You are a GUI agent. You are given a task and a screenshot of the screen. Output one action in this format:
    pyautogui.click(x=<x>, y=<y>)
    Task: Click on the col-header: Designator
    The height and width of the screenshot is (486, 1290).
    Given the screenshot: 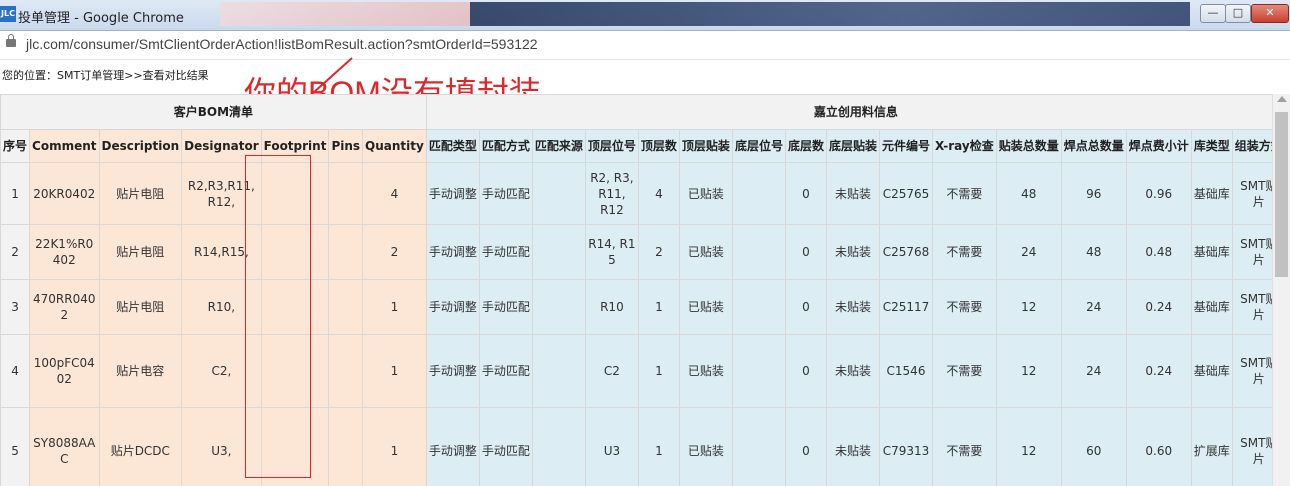 What is the action you would take?
    pyautogui.click(x=221, y=146)
    